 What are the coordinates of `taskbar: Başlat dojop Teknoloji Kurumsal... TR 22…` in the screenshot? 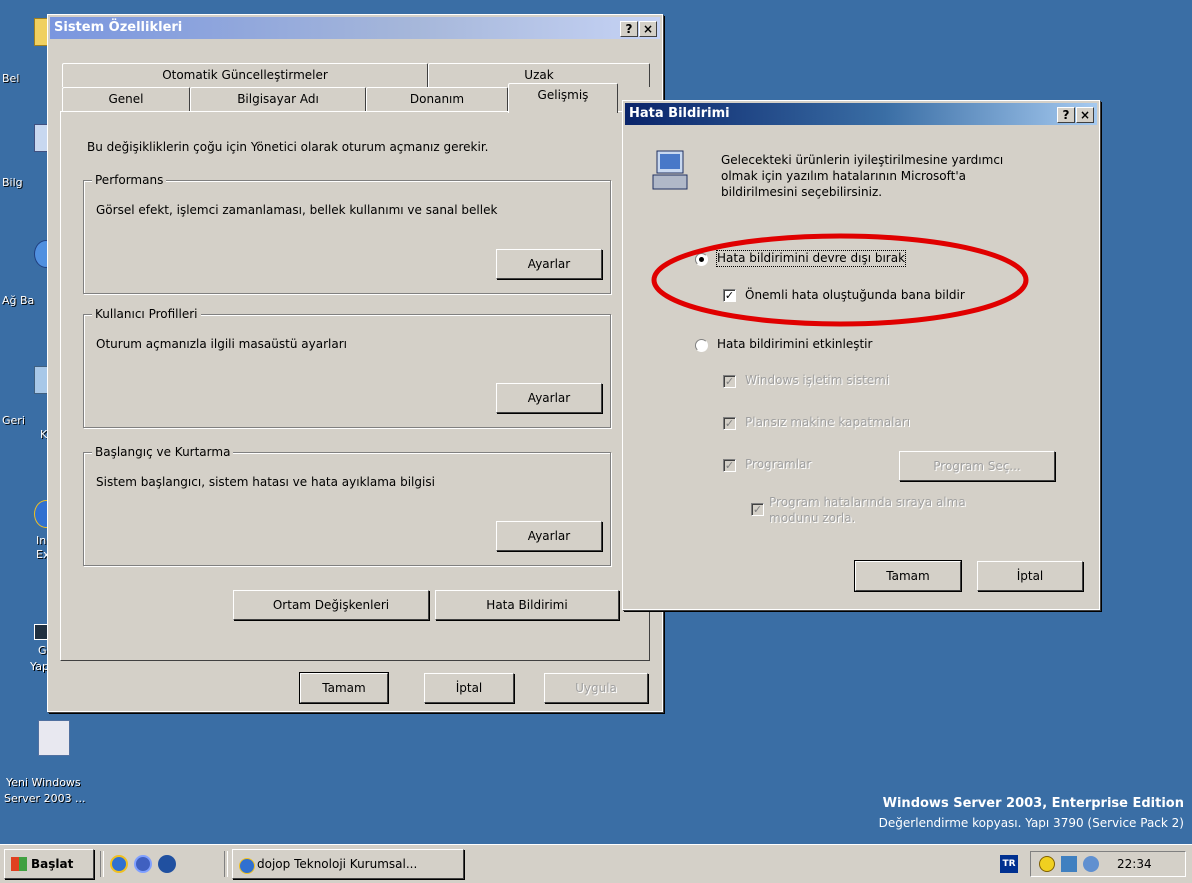 It's located at (596, 863).